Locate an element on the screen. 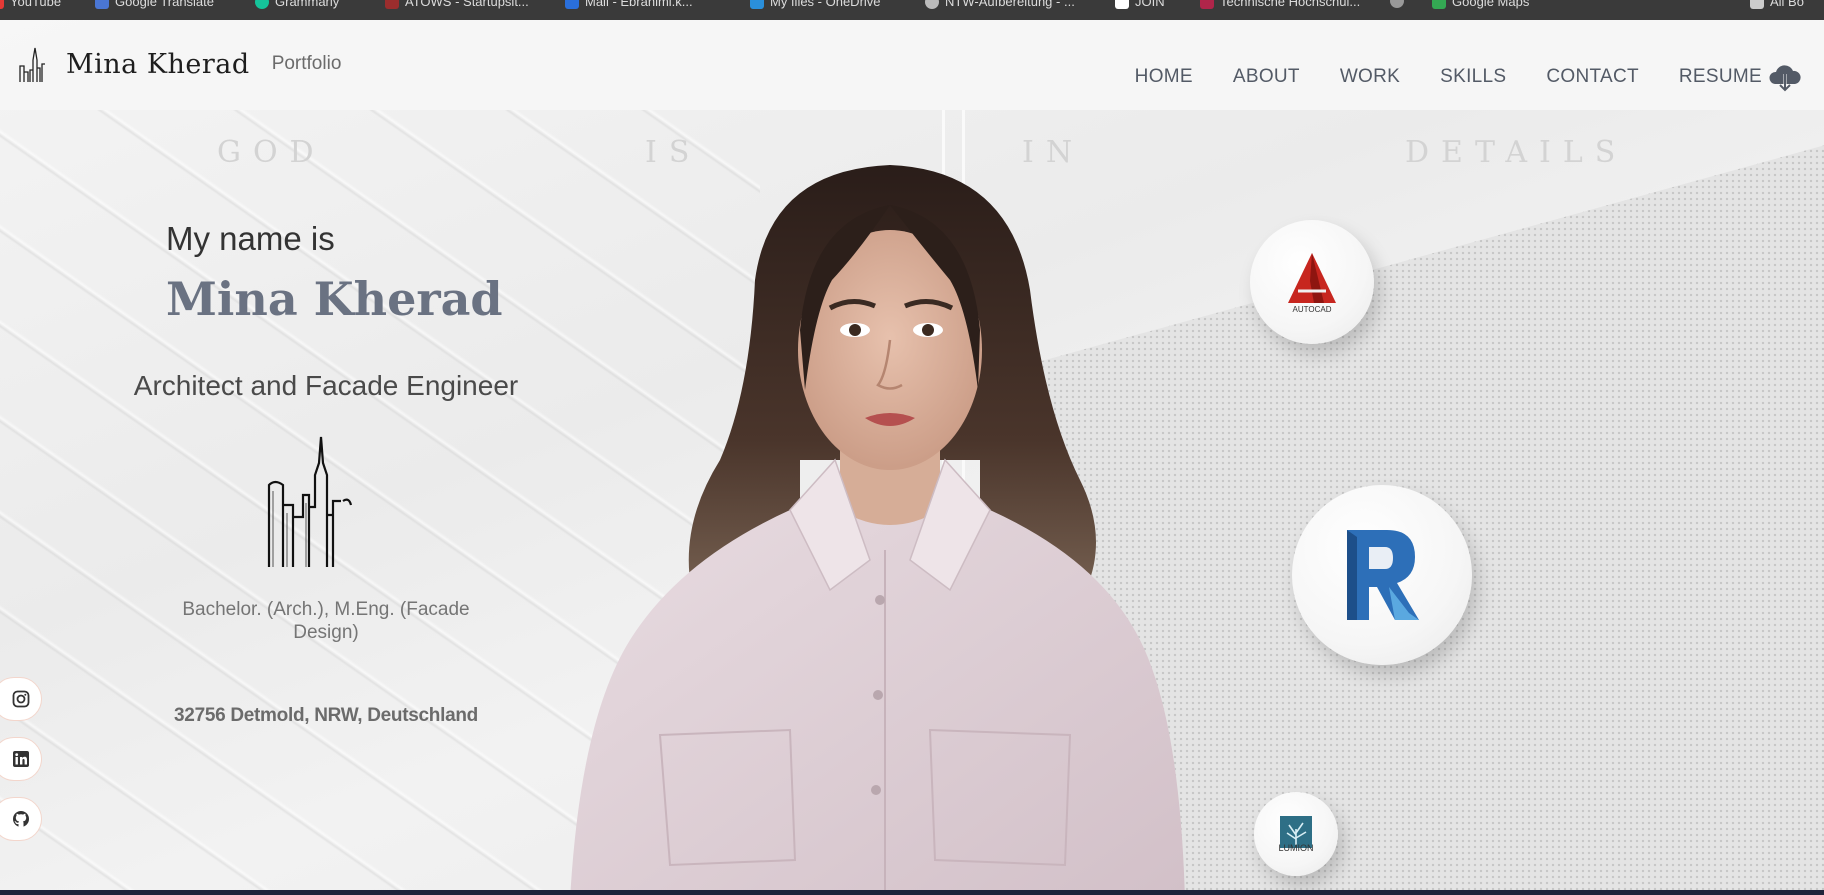 The height and width of the screenshot is (895, 1824). nav-resume-label: RESUME is located at coordinates (1720, 76).